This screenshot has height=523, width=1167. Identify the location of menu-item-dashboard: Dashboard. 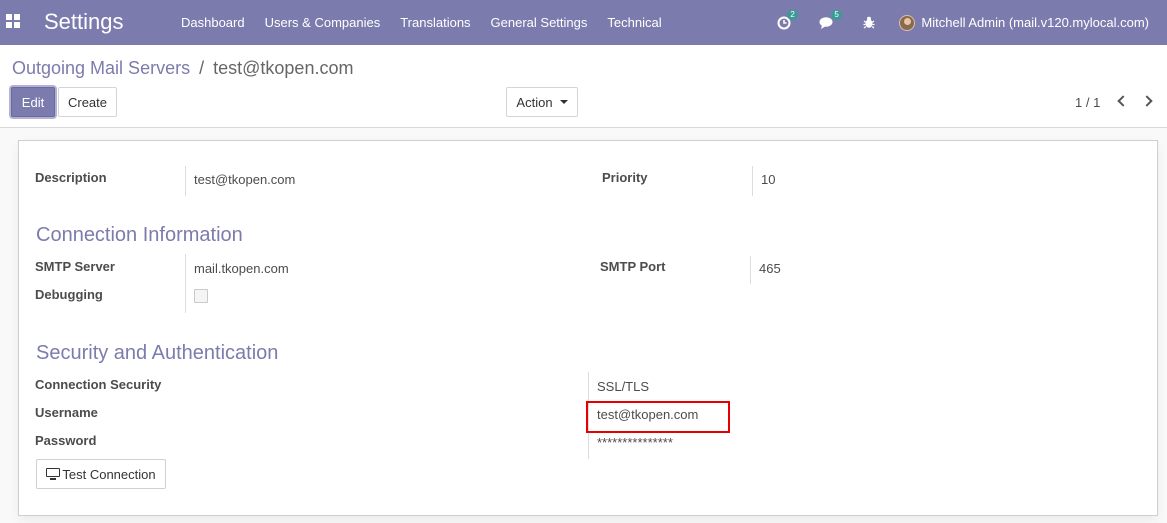
(213, 22).